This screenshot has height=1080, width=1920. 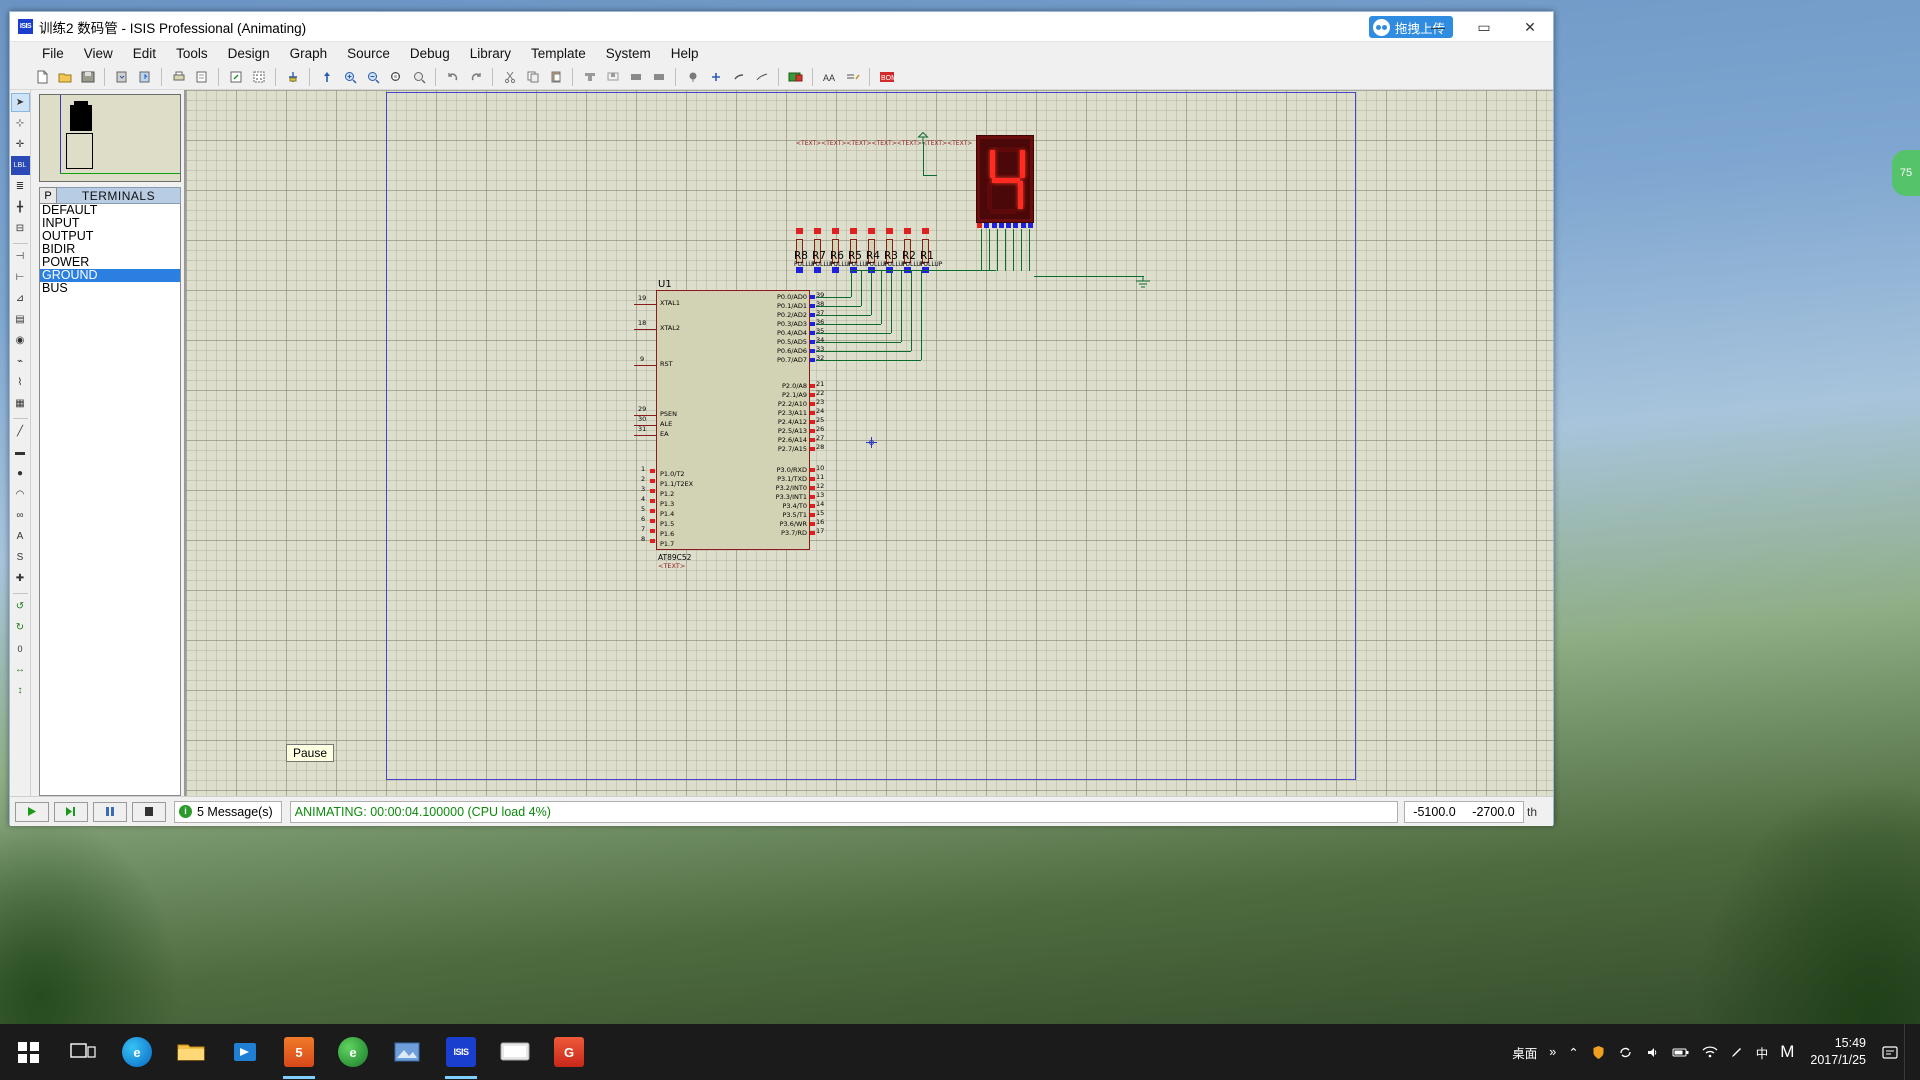 What do you see at coordinates (201, 77) in the screenshot?
I see `print-area-icon` at bounding box center [201, 77].